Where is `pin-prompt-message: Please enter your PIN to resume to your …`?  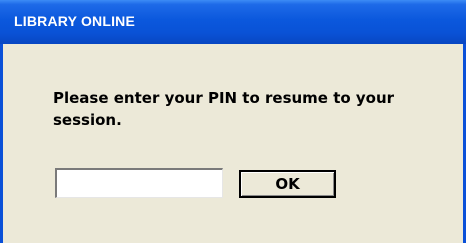
pin-prompt-message: Please enter your PIN to resume to your … is located at coordinates (224, 109).